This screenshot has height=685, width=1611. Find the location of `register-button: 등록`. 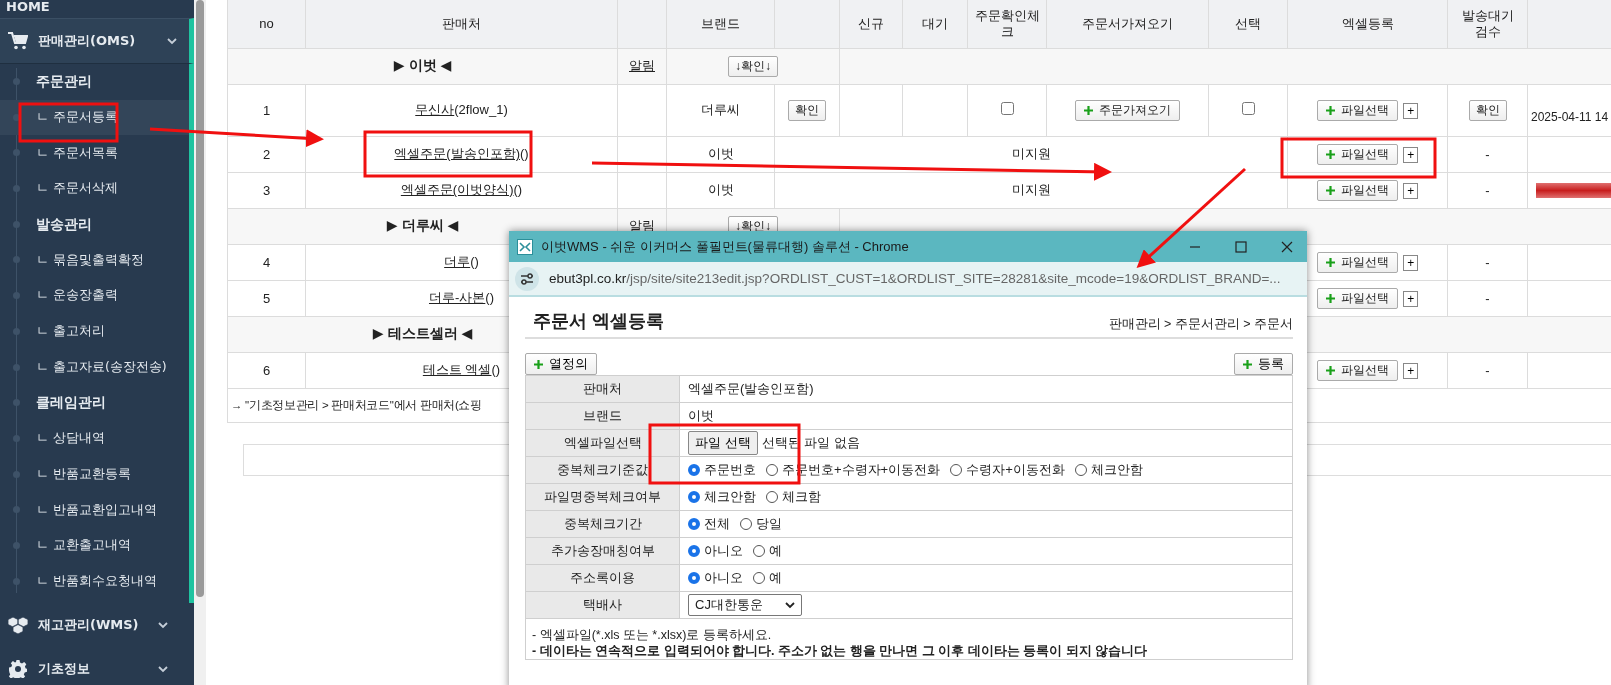

register-button: 등록 is located at coordinates (1263, 364).